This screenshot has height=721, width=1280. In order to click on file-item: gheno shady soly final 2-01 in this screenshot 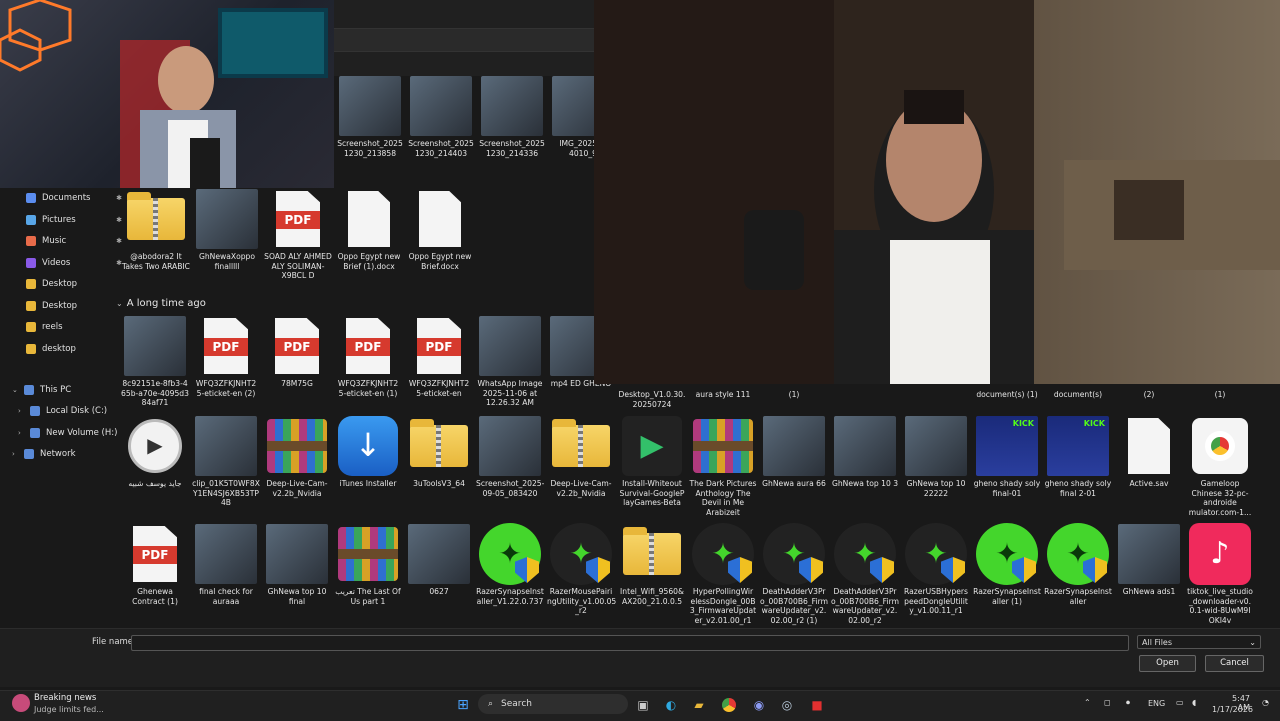, I will do `click(1078, 457)`.